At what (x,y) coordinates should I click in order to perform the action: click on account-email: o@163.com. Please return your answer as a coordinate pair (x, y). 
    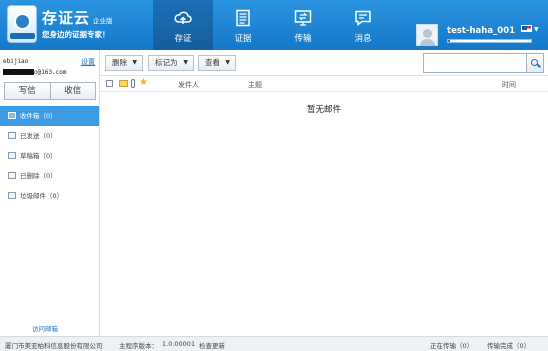
    Looking at the image, I should click on (35, 72).